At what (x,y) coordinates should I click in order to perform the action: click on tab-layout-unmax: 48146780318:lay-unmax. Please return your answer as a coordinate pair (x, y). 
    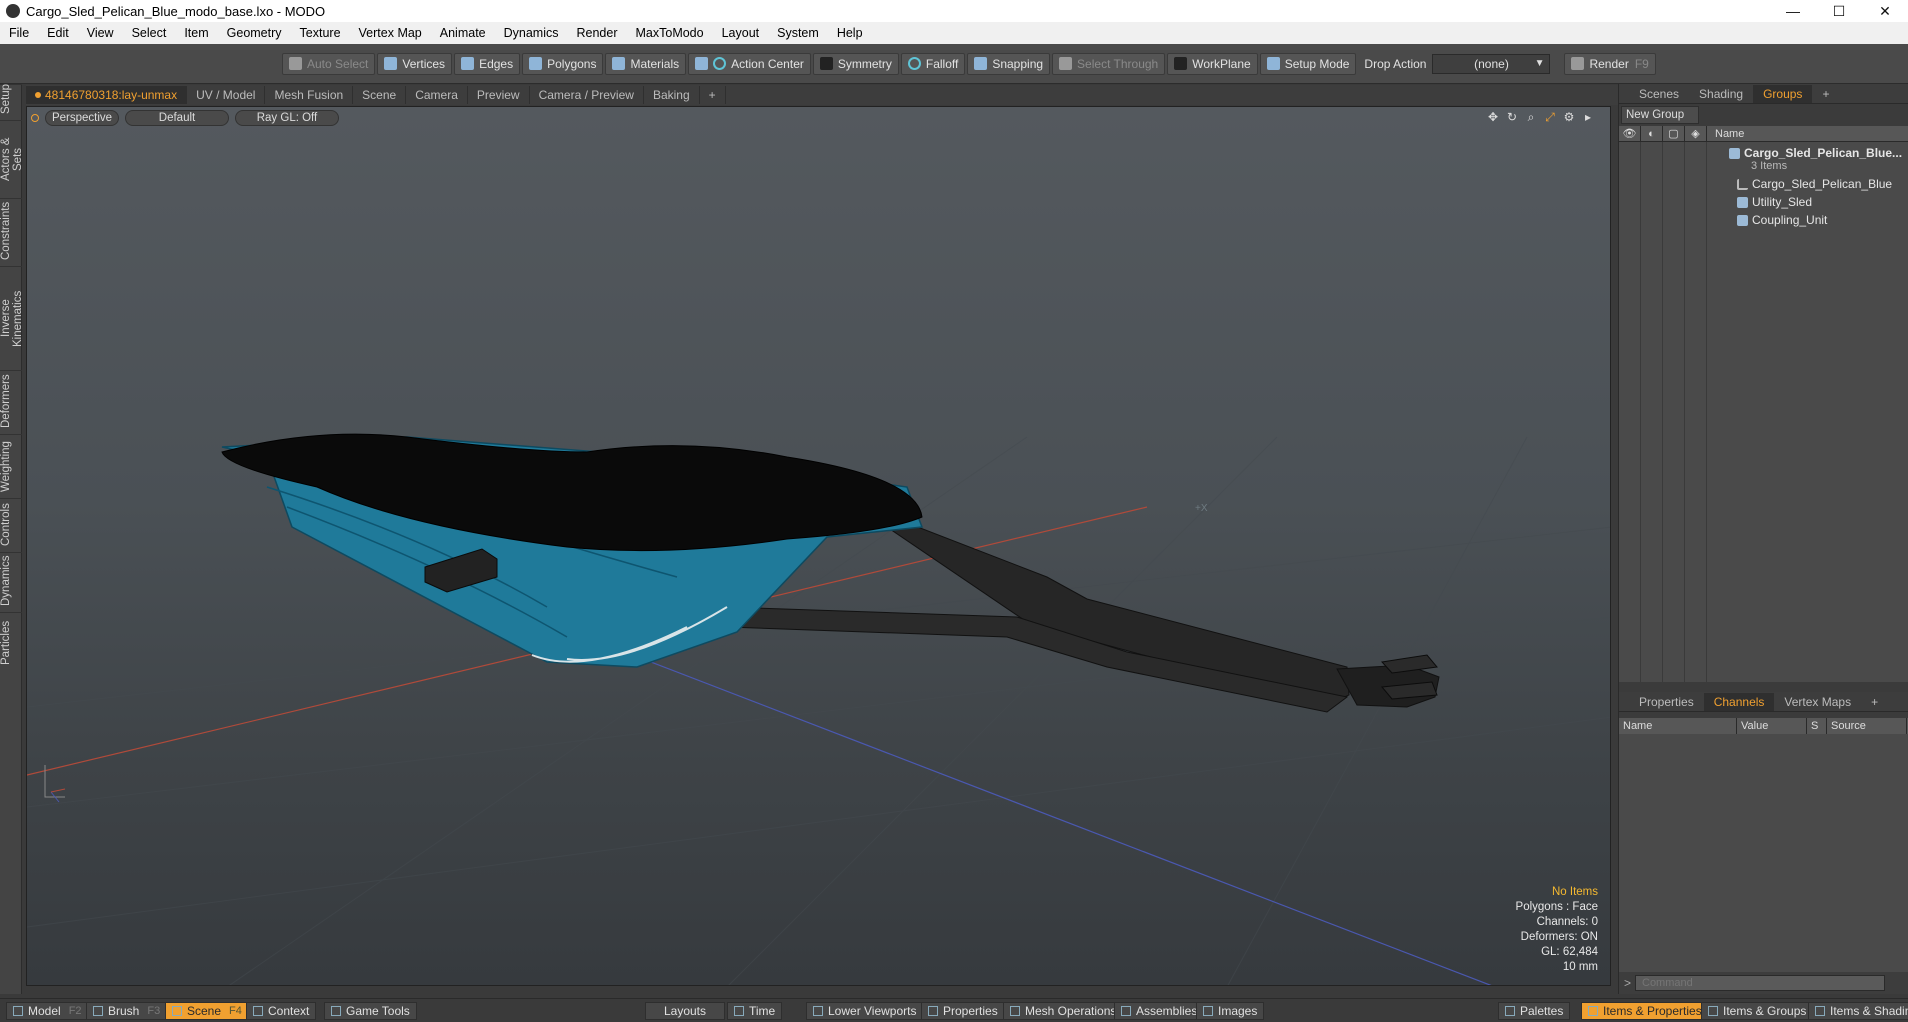
    Looking at the image, I should click on (107, 95).